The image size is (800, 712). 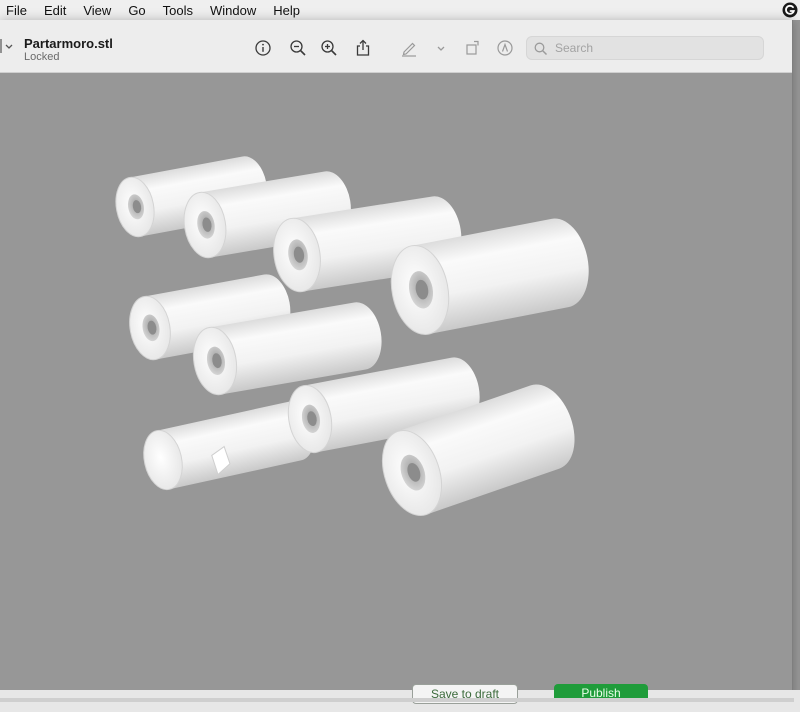 What do you see at coordinates (100, 10) in the screenshot?
I see `menu-view: View` at bounding box center [100, 10].